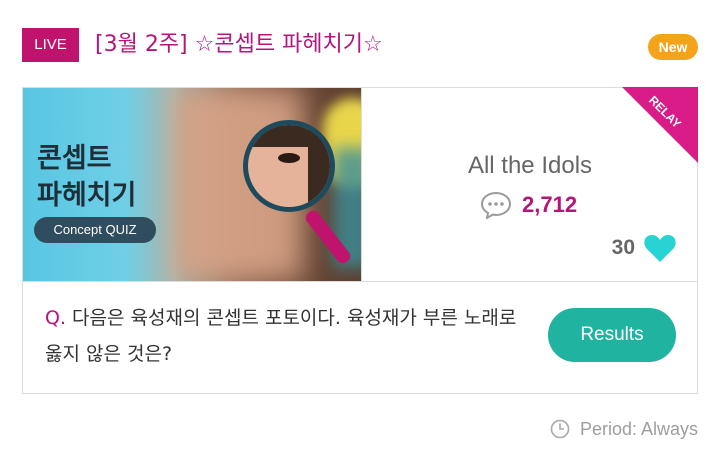  What do you see at coordinates (665, 112) in the screenshot?
I see `relay-label: RELAY` at bounding box center [665, 112].